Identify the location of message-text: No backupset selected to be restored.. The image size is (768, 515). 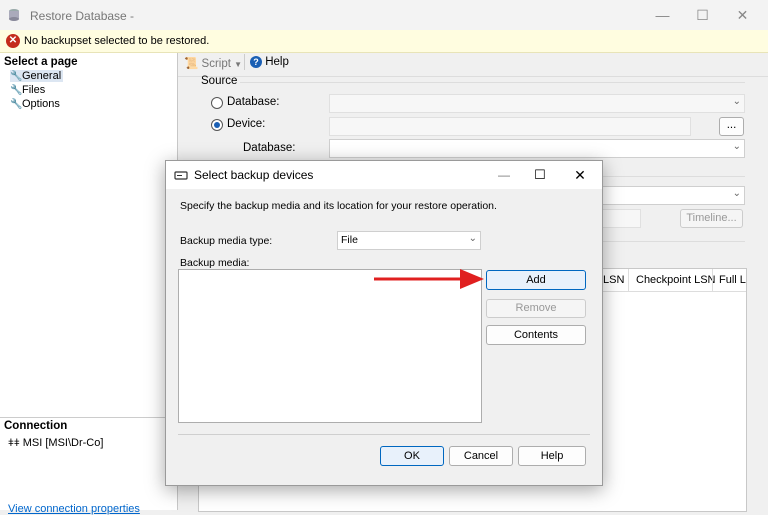
(117, 41).